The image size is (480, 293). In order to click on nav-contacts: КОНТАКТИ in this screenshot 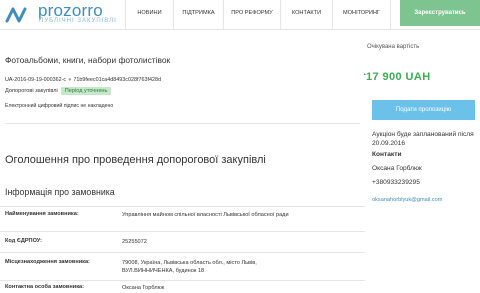, I will do `click(306, 15)`.